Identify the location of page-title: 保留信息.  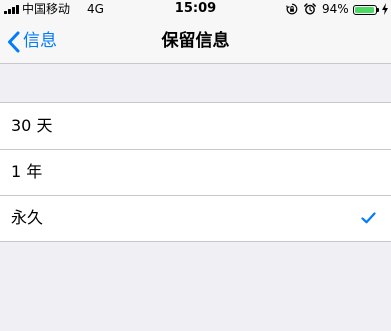
(195, 41).